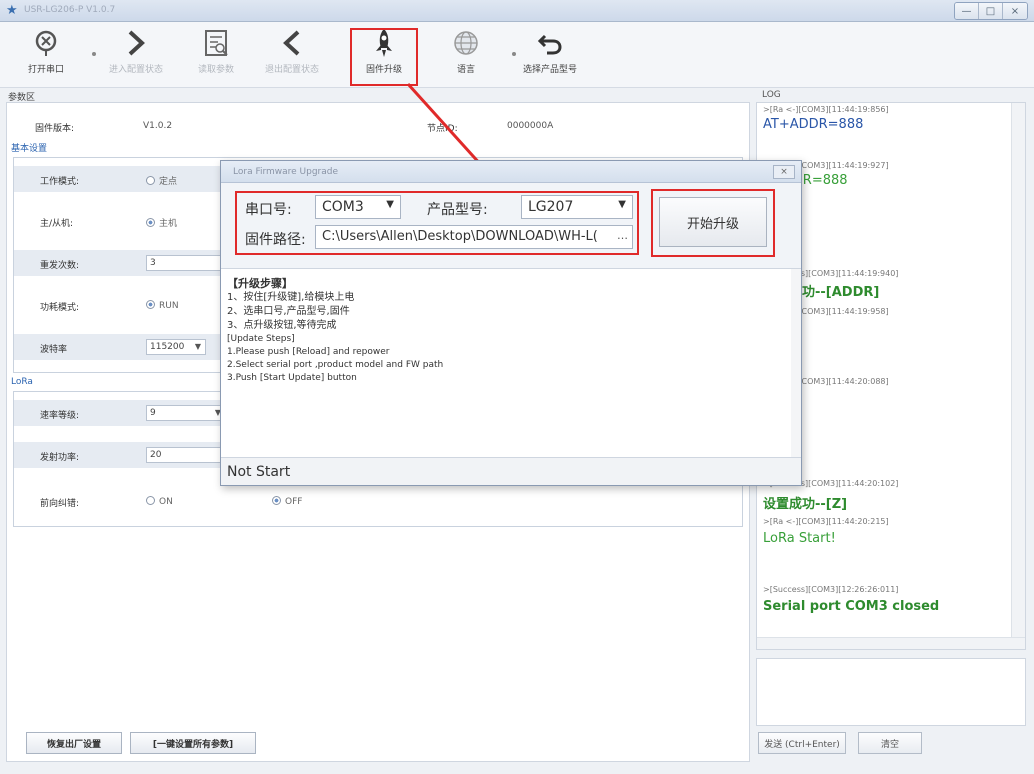 The image size is (1034, 774). What do you see at coordinates (275, 240) in the screenshot?
I see `path-label: 固件路径:` at bounding box center [275, 240].